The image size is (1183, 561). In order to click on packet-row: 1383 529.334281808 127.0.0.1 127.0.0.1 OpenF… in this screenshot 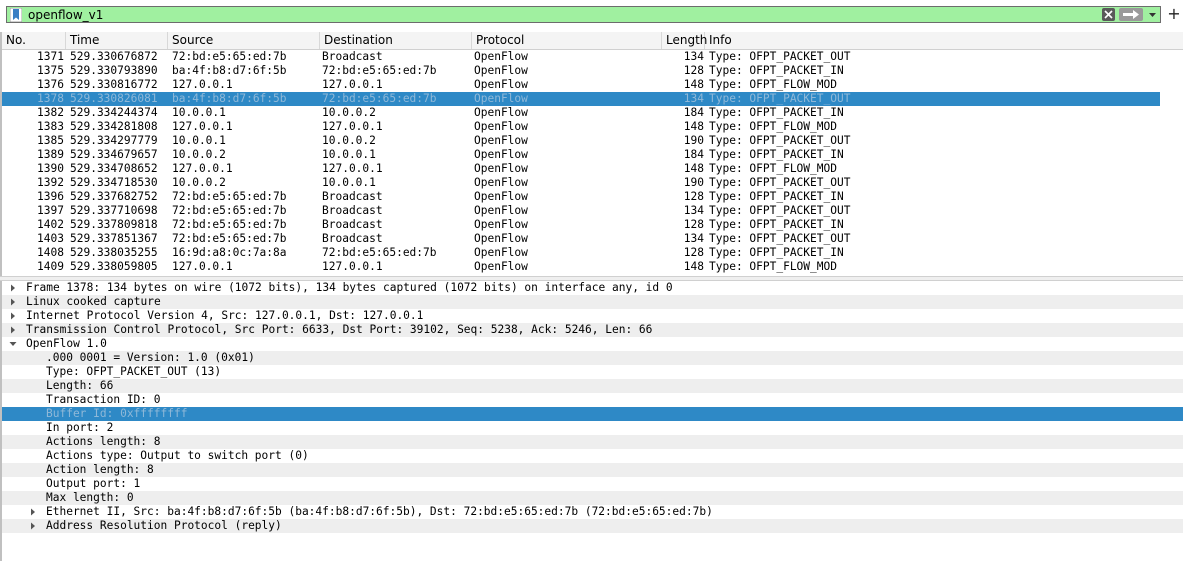, I will do `click(581, 127)`.